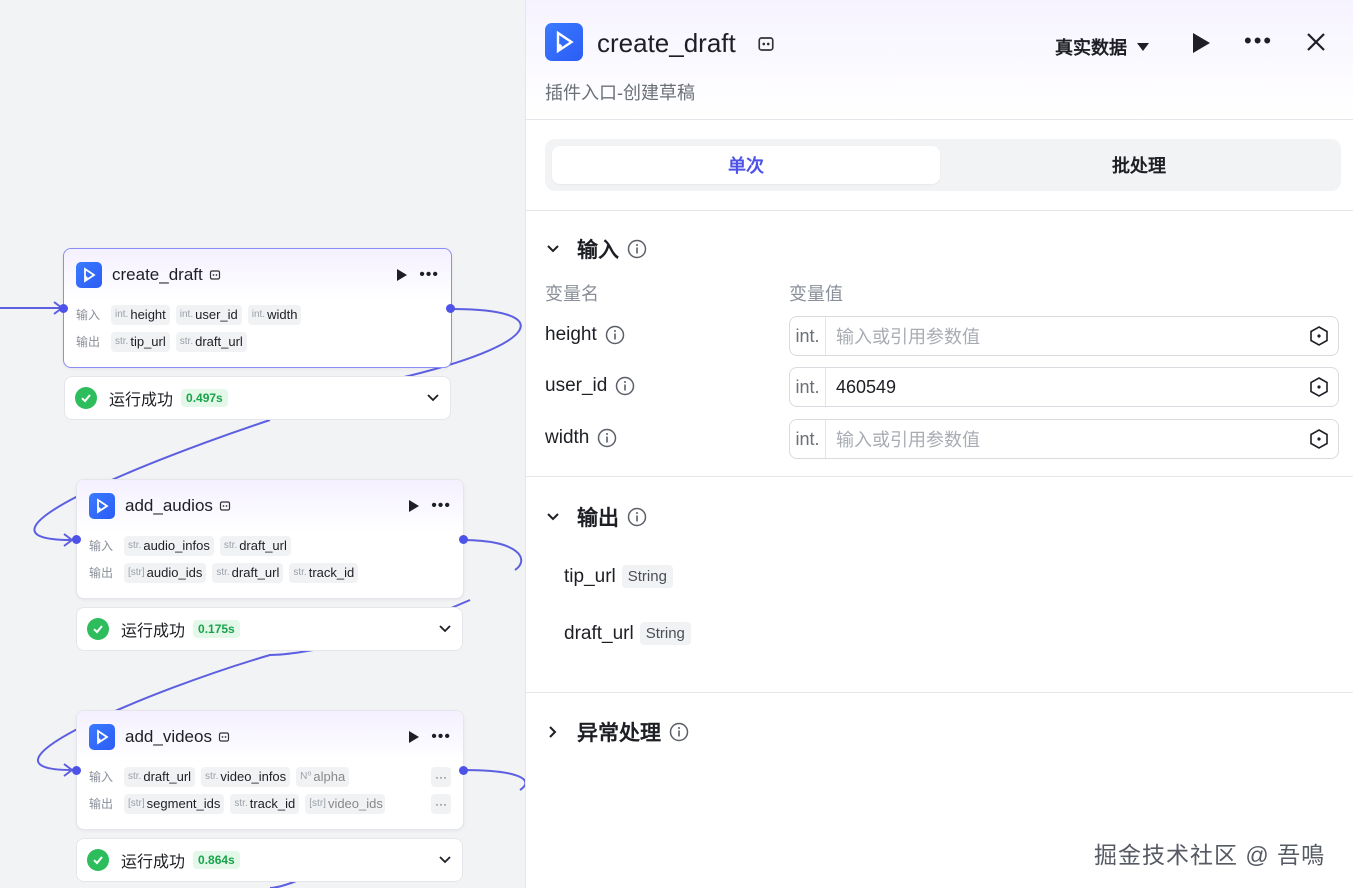 Image resolution: width=1353 pixels, height=888 pixels. Describe the element at coordinates (98, 629) in the screenshot. I see `success-check-icon` at that location.